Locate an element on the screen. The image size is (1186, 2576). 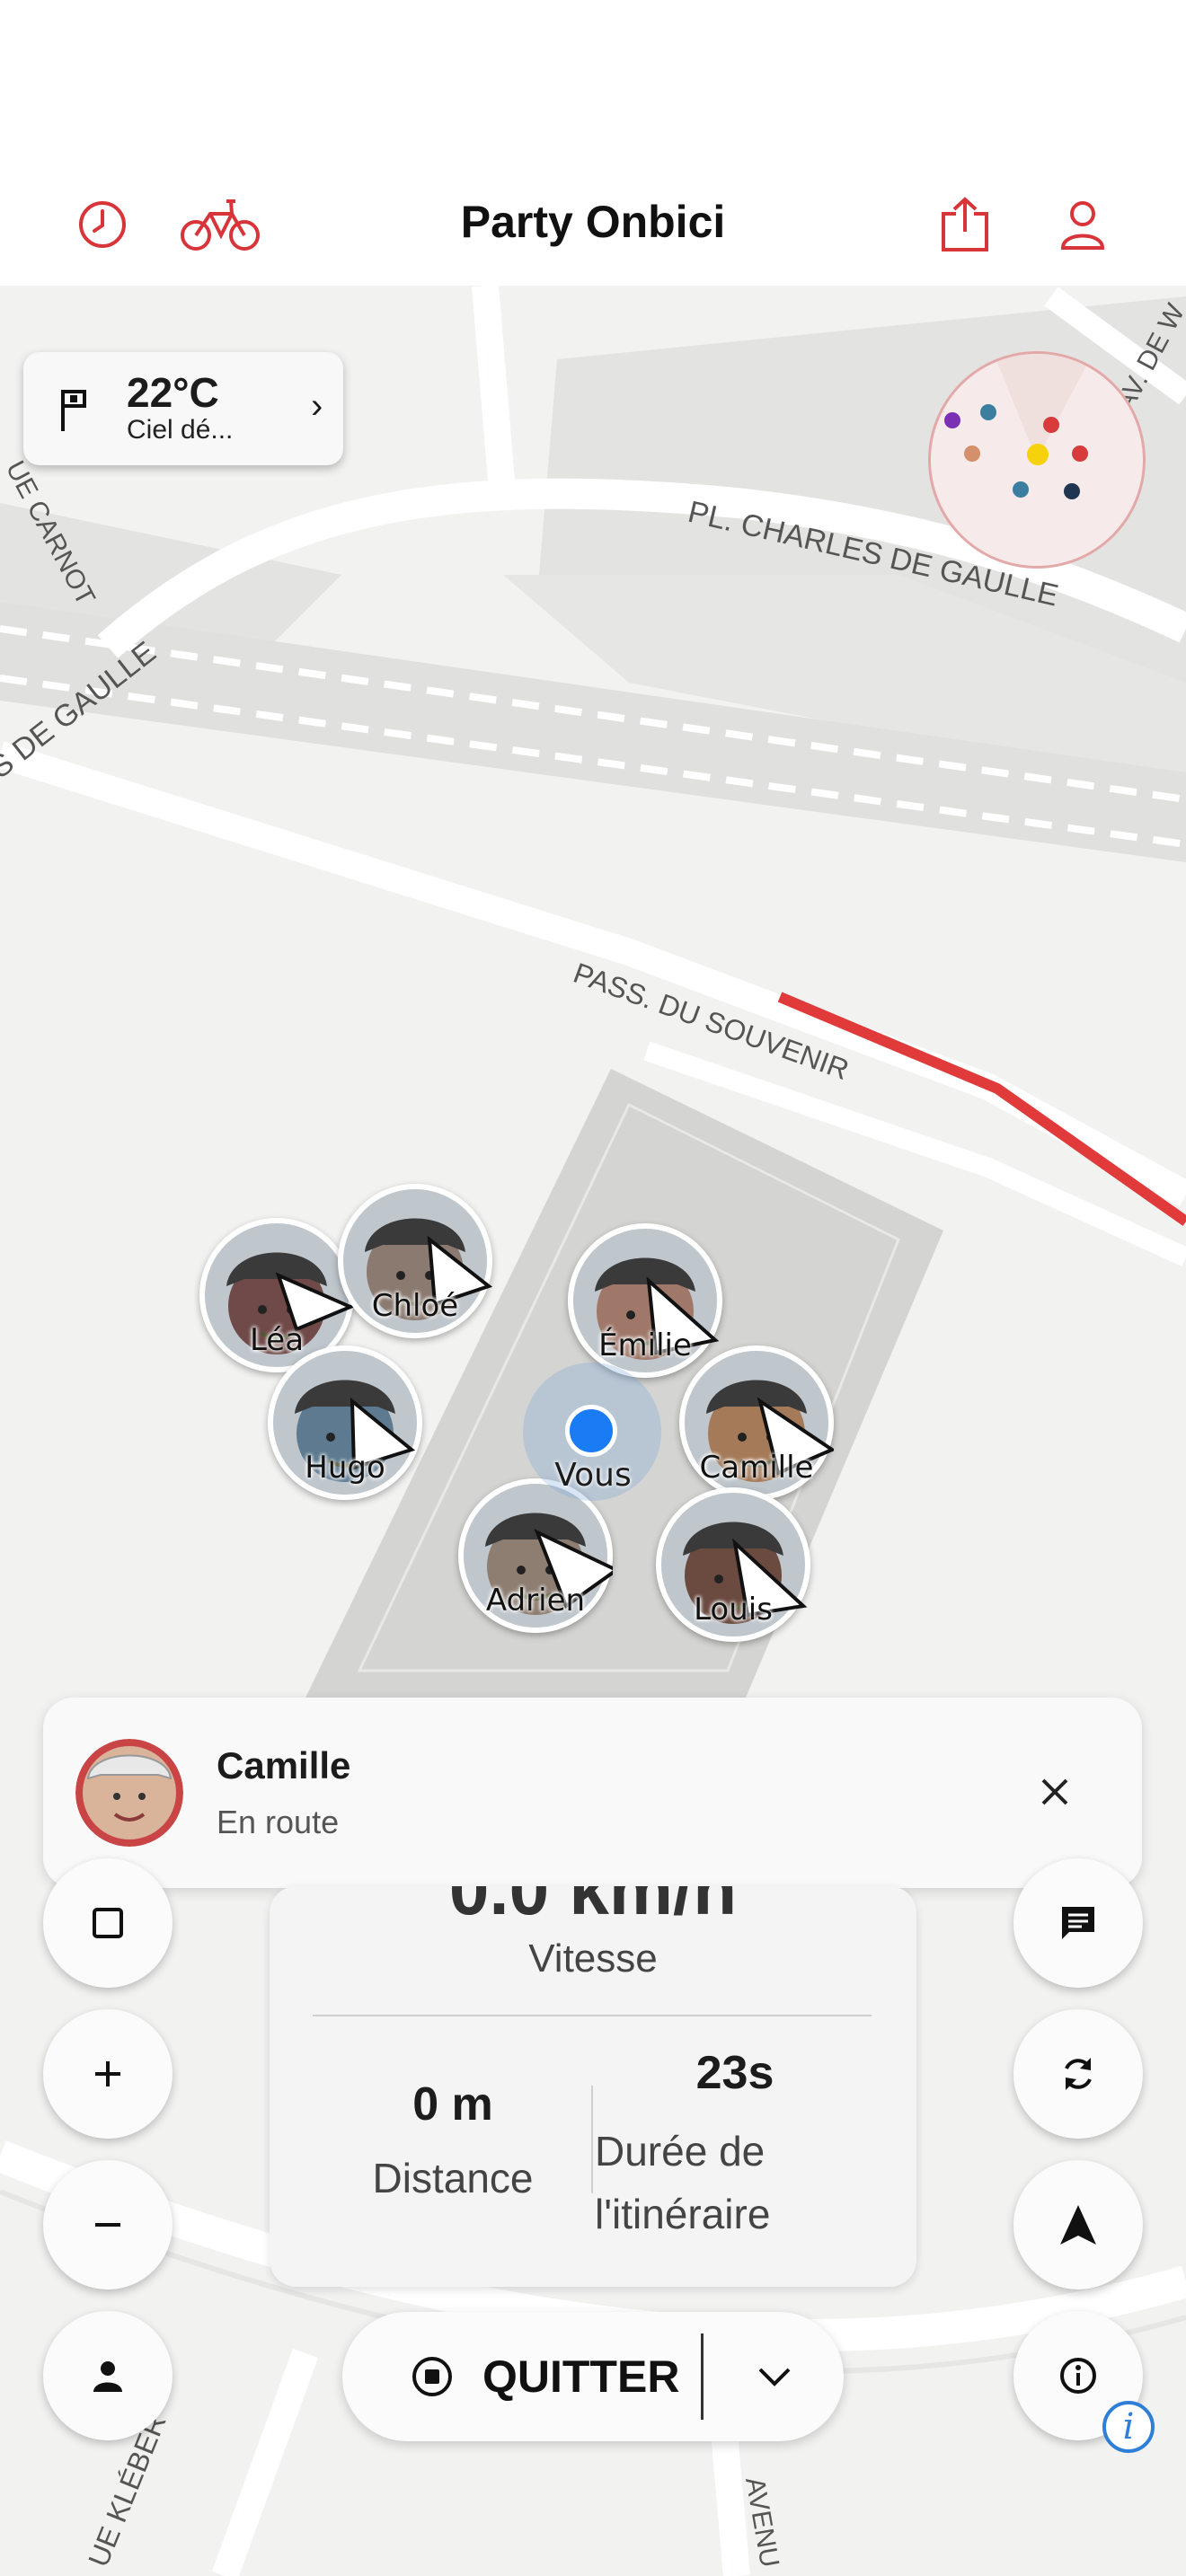
chevron-right-icon: › is located at coordinates (317, 406).